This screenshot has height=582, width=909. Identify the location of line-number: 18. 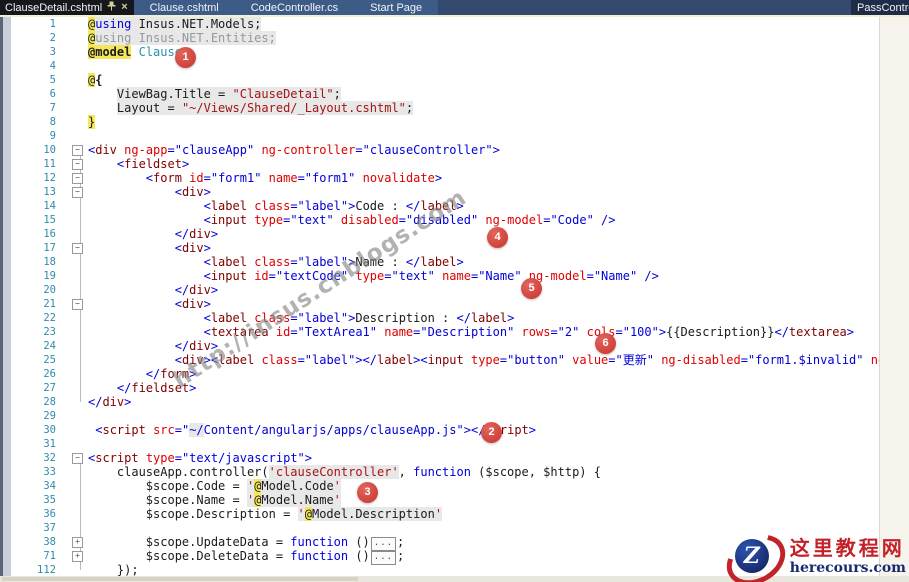
(49, 262).